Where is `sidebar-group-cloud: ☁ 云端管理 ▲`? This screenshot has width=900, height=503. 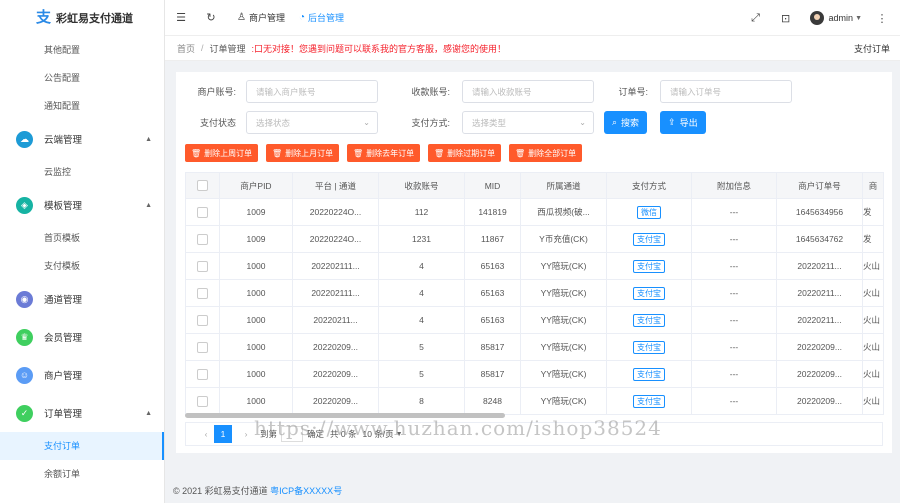
sidebar-group-cloud: ☁ 云端管理 ▲ is located at coordinates (82, 139).